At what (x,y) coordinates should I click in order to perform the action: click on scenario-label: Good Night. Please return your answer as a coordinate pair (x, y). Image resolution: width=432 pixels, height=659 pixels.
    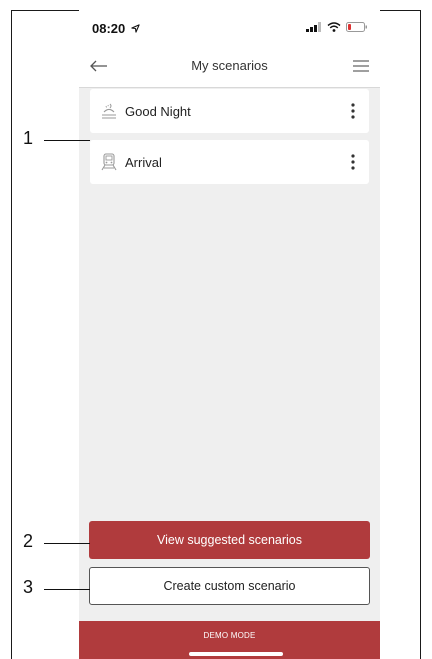
    Looking at the image, I should click on (158, 111).